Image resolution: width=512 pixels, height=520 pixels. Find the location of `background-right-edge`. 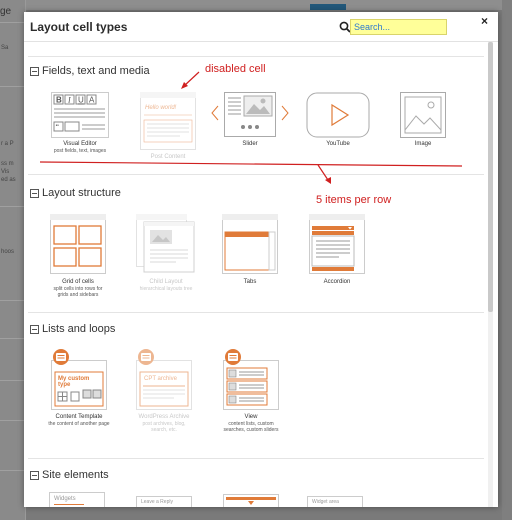

background-right-edge is located at coordinates (507, 260).